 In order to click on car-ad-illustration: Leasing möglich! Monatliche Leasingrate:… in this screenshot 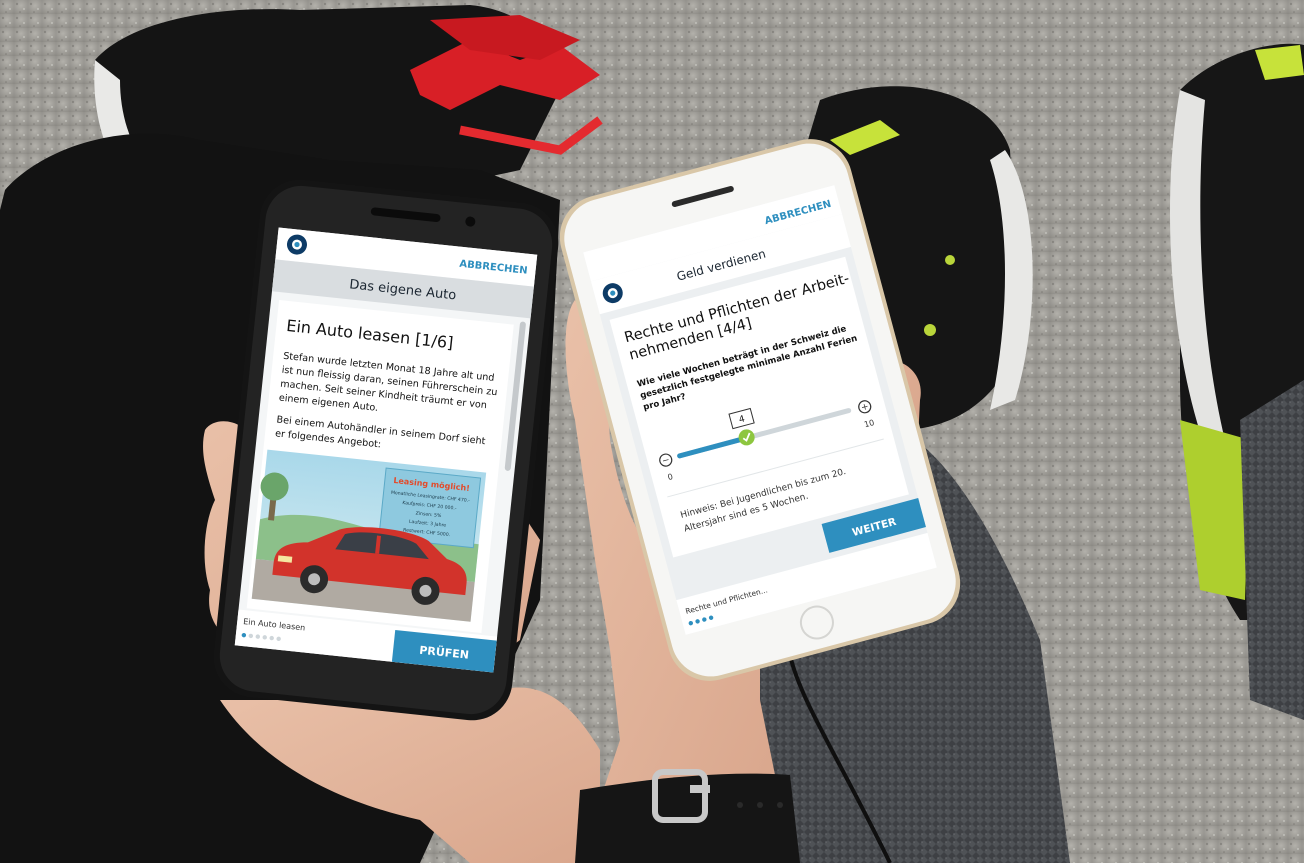, I will do `click(369, 535)`.